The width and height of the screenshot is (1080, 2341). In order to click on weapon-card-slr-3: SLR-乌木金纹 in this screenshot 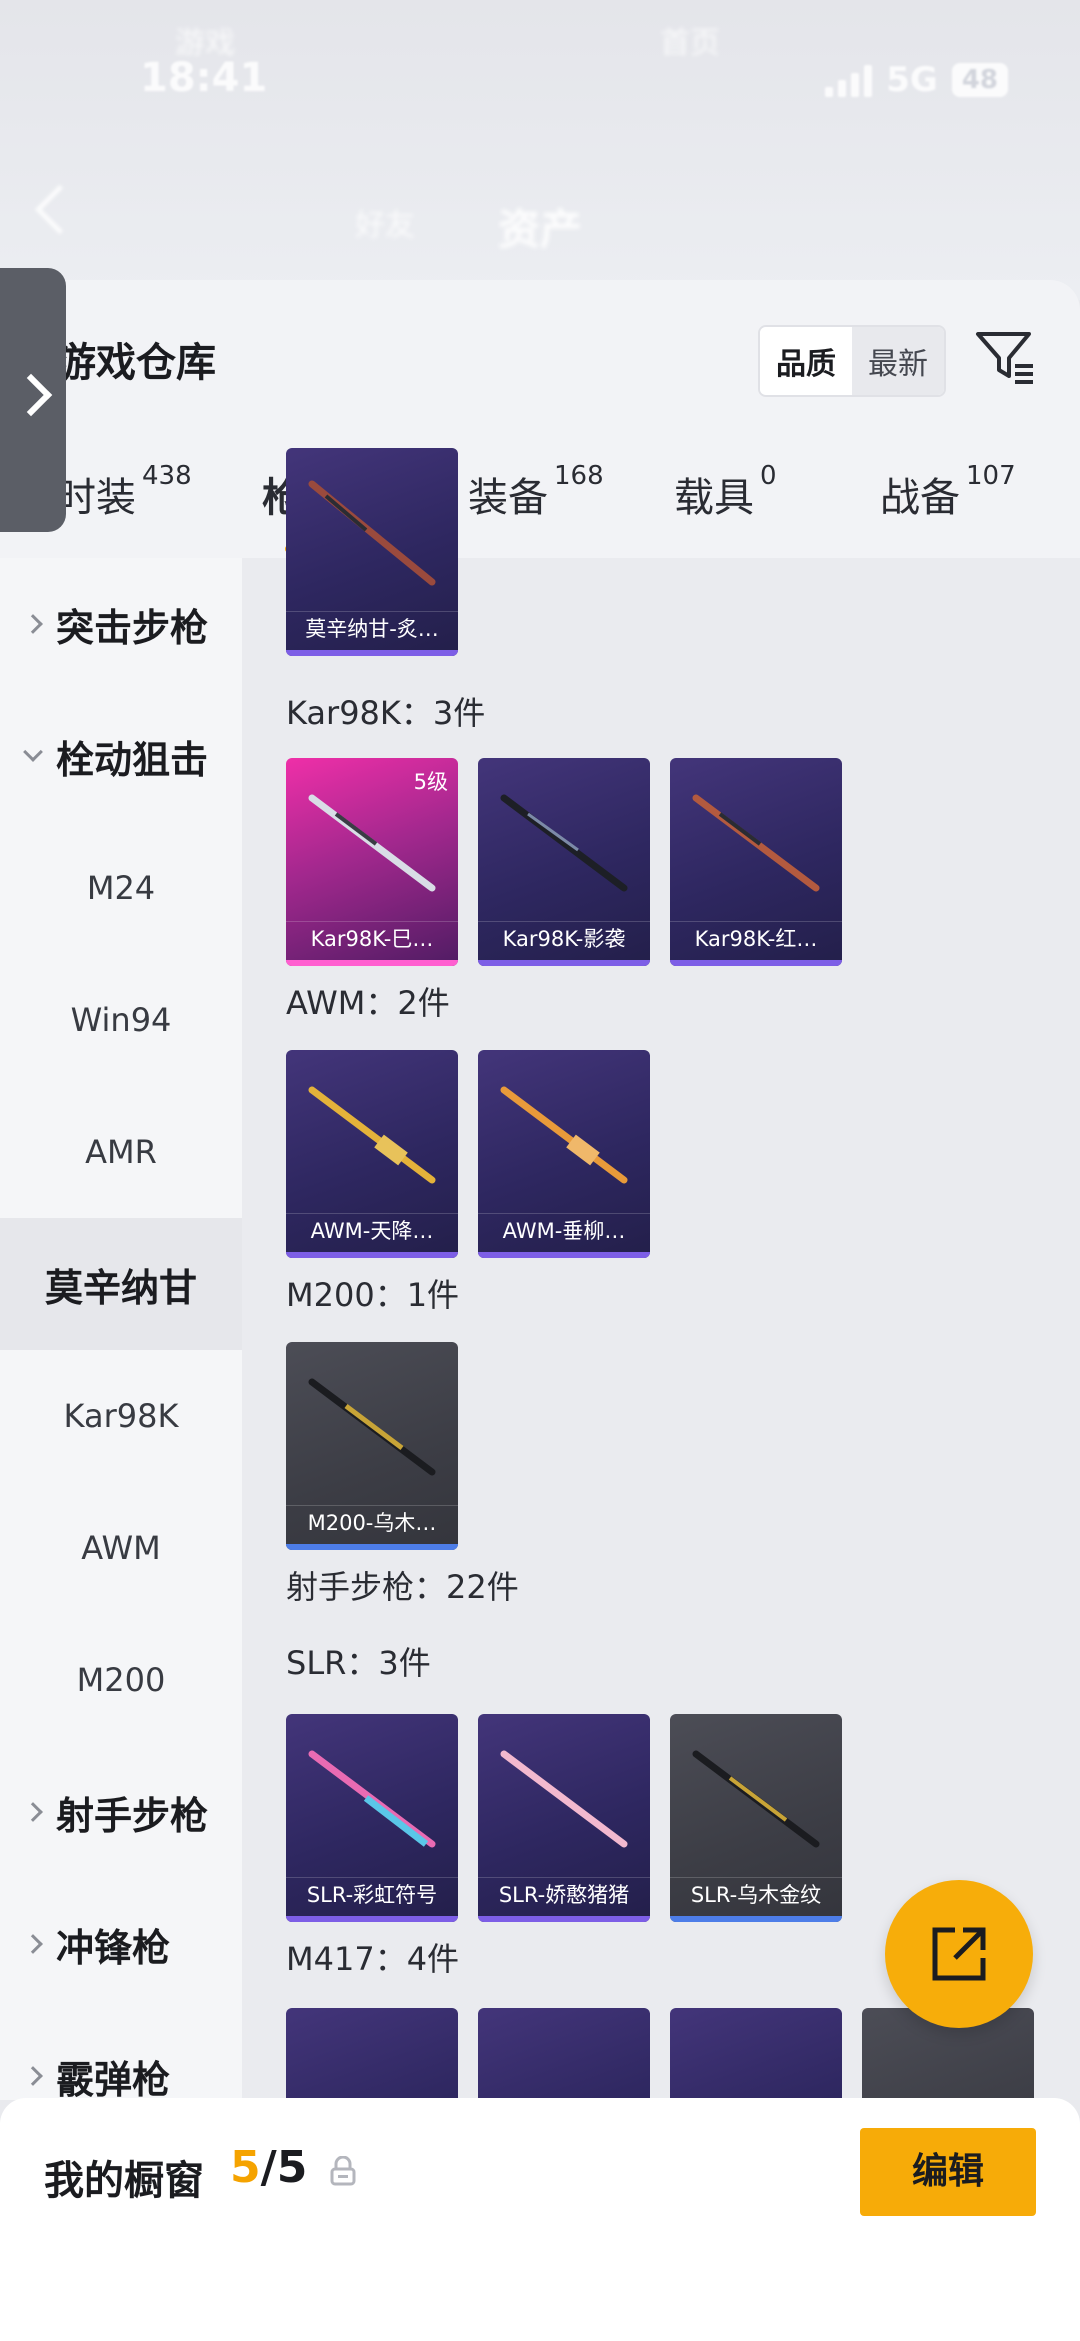, I will do `click(756, 1818)`.